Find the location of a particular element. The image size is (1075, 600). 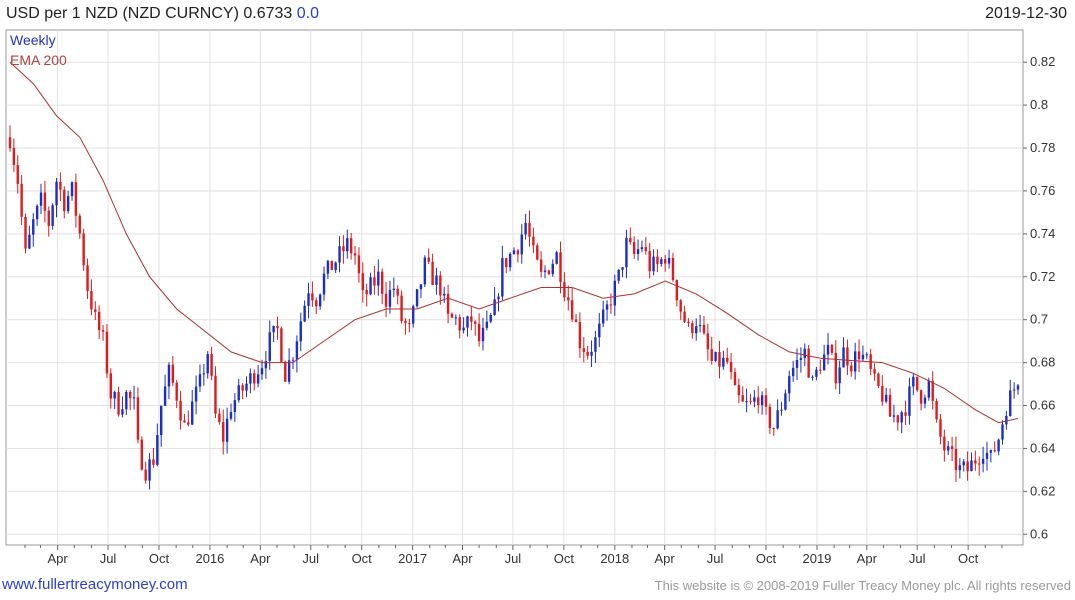

legend-weekly: Weekly is located at coordinates (33, 40).